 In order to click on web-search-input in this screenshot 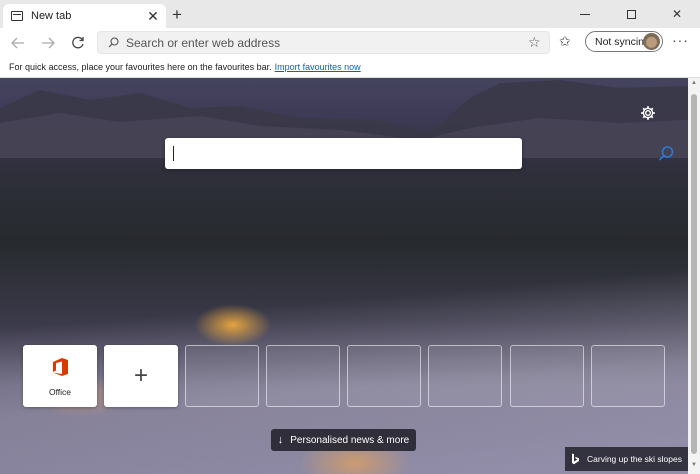, I will do `click(323, 153)`.